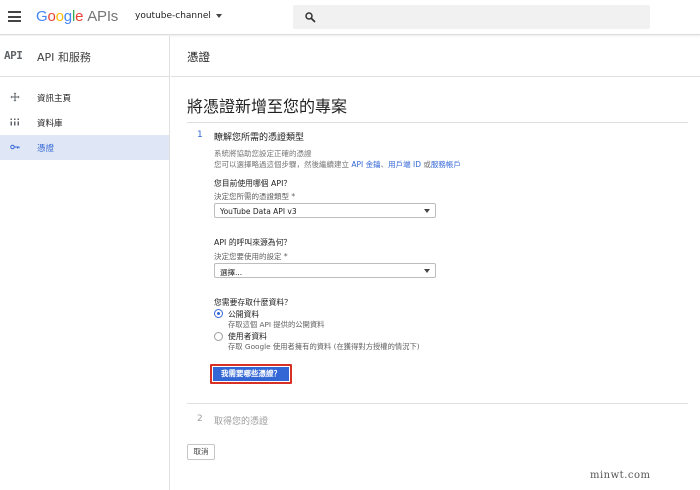  Describe the element at coordinates (84, 147) in the screenshot. I see `sidebar-item-credentials: 憑證` at that location.